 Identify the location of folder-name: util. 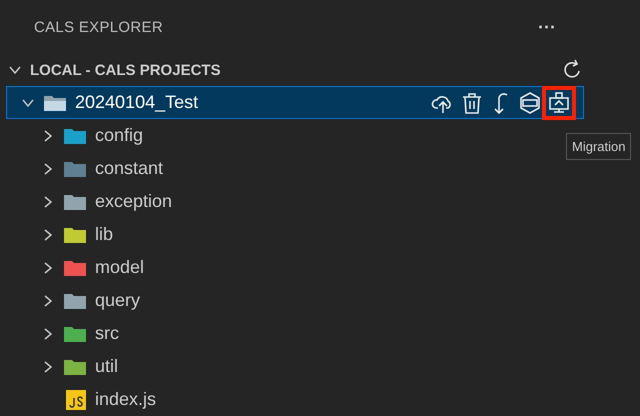
(339, 366).